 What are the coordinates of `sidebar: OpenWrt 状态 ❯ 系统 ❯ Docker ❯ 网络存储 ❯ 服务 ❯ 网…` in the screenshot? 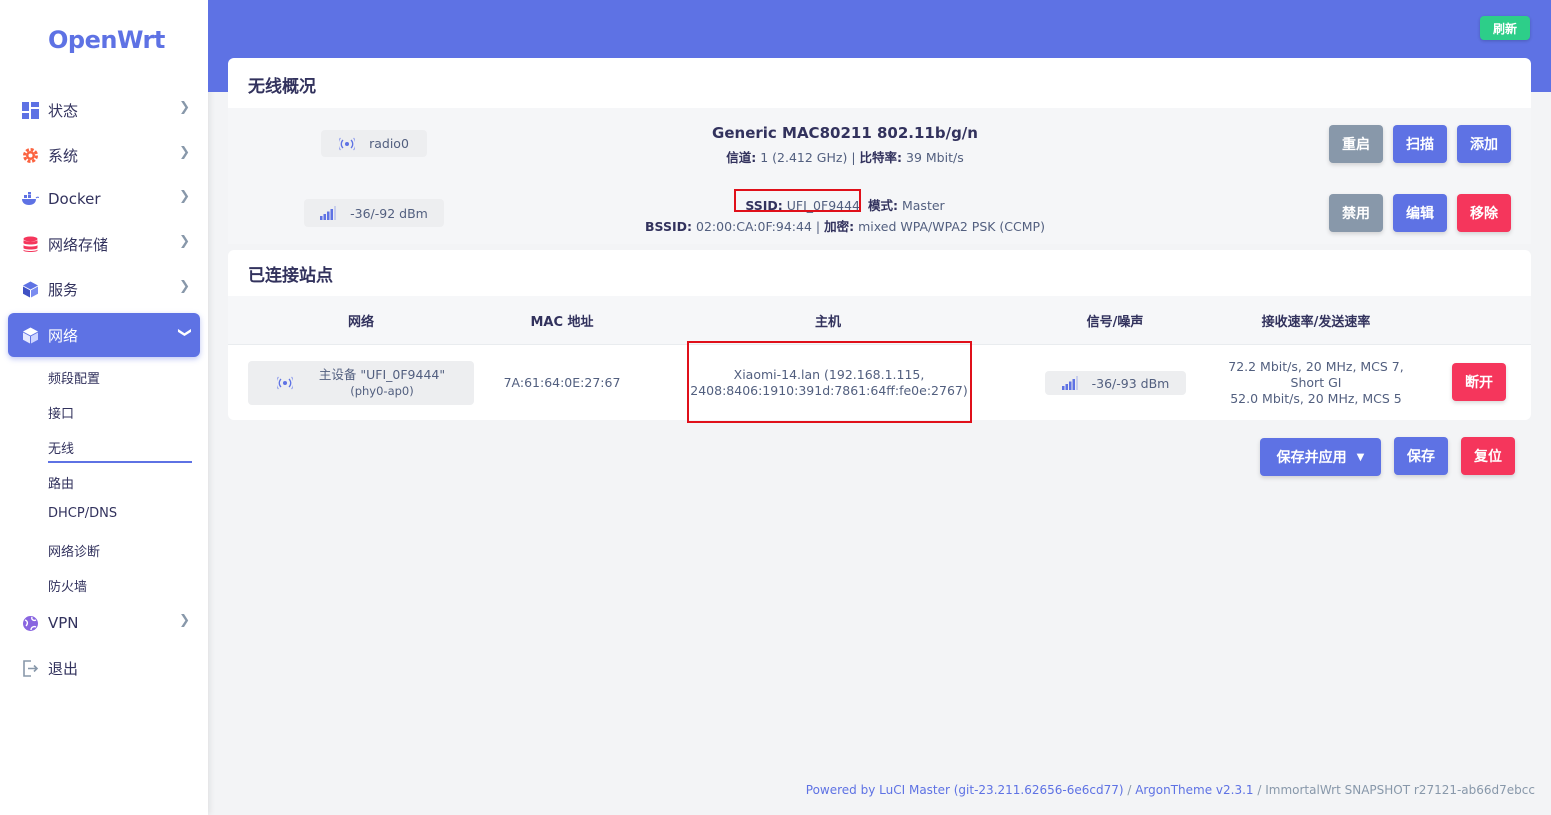 It's located at (104, 407).